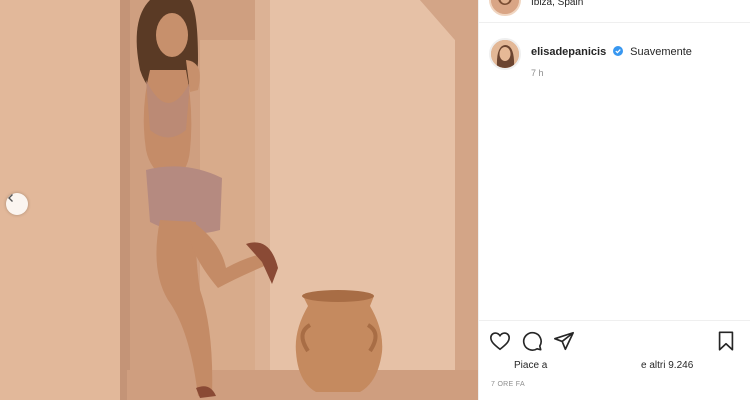  What do you see at coordinates (508, 384) in the screenshot?
I see `post-date: 7 ORE FA` at bounding box center [508, 384].